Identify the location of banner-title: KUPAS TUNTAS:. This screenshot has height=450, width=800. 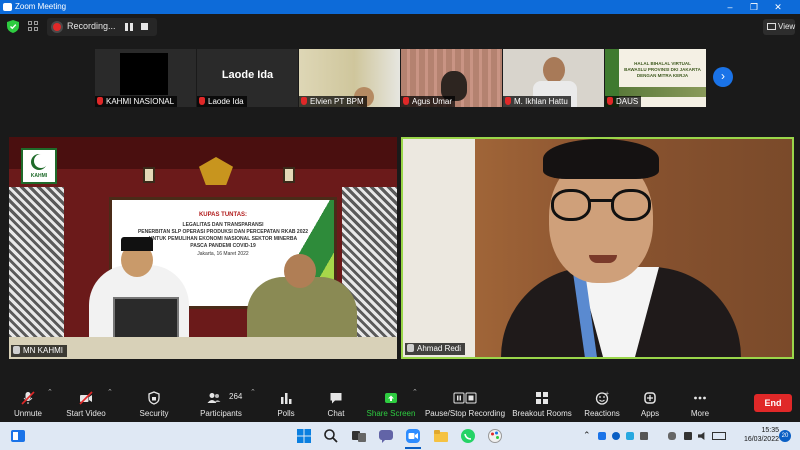
(223, 215).